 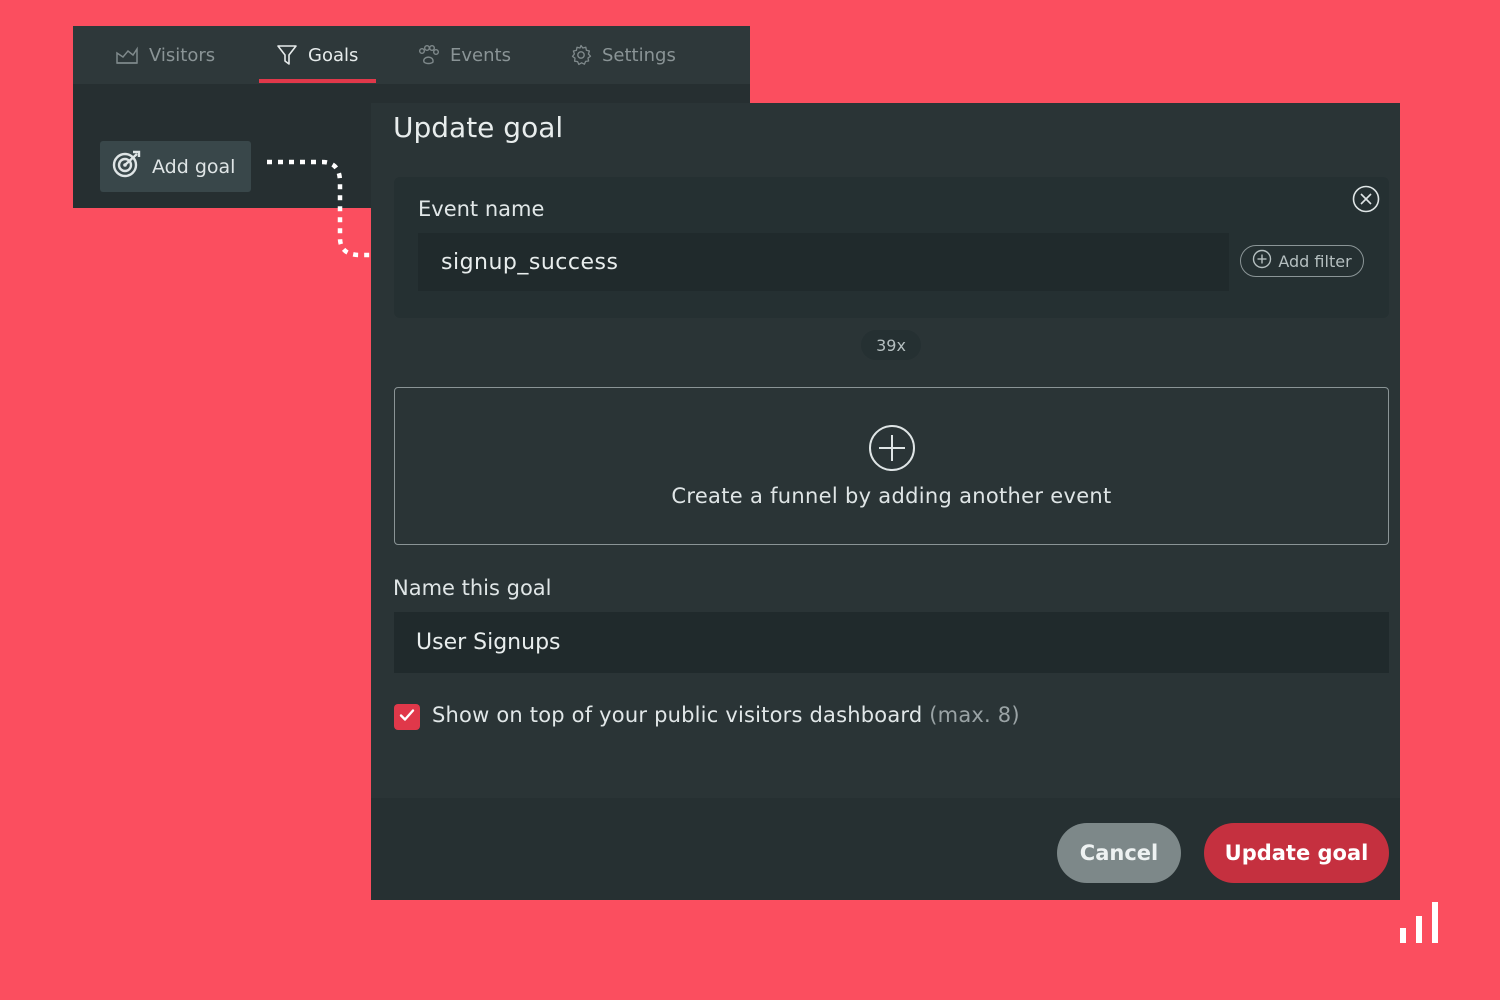 I want to click on show-on-dashboard-checkbox, so click(x=407, y=717).